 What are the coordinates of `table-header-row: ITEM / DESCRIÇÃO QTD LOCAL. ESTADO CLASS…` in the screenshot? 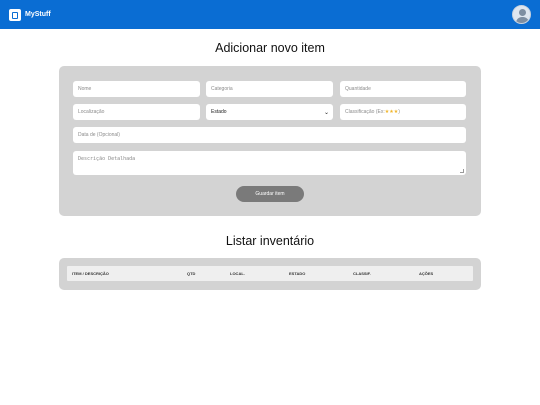 It's located at (270, 273).